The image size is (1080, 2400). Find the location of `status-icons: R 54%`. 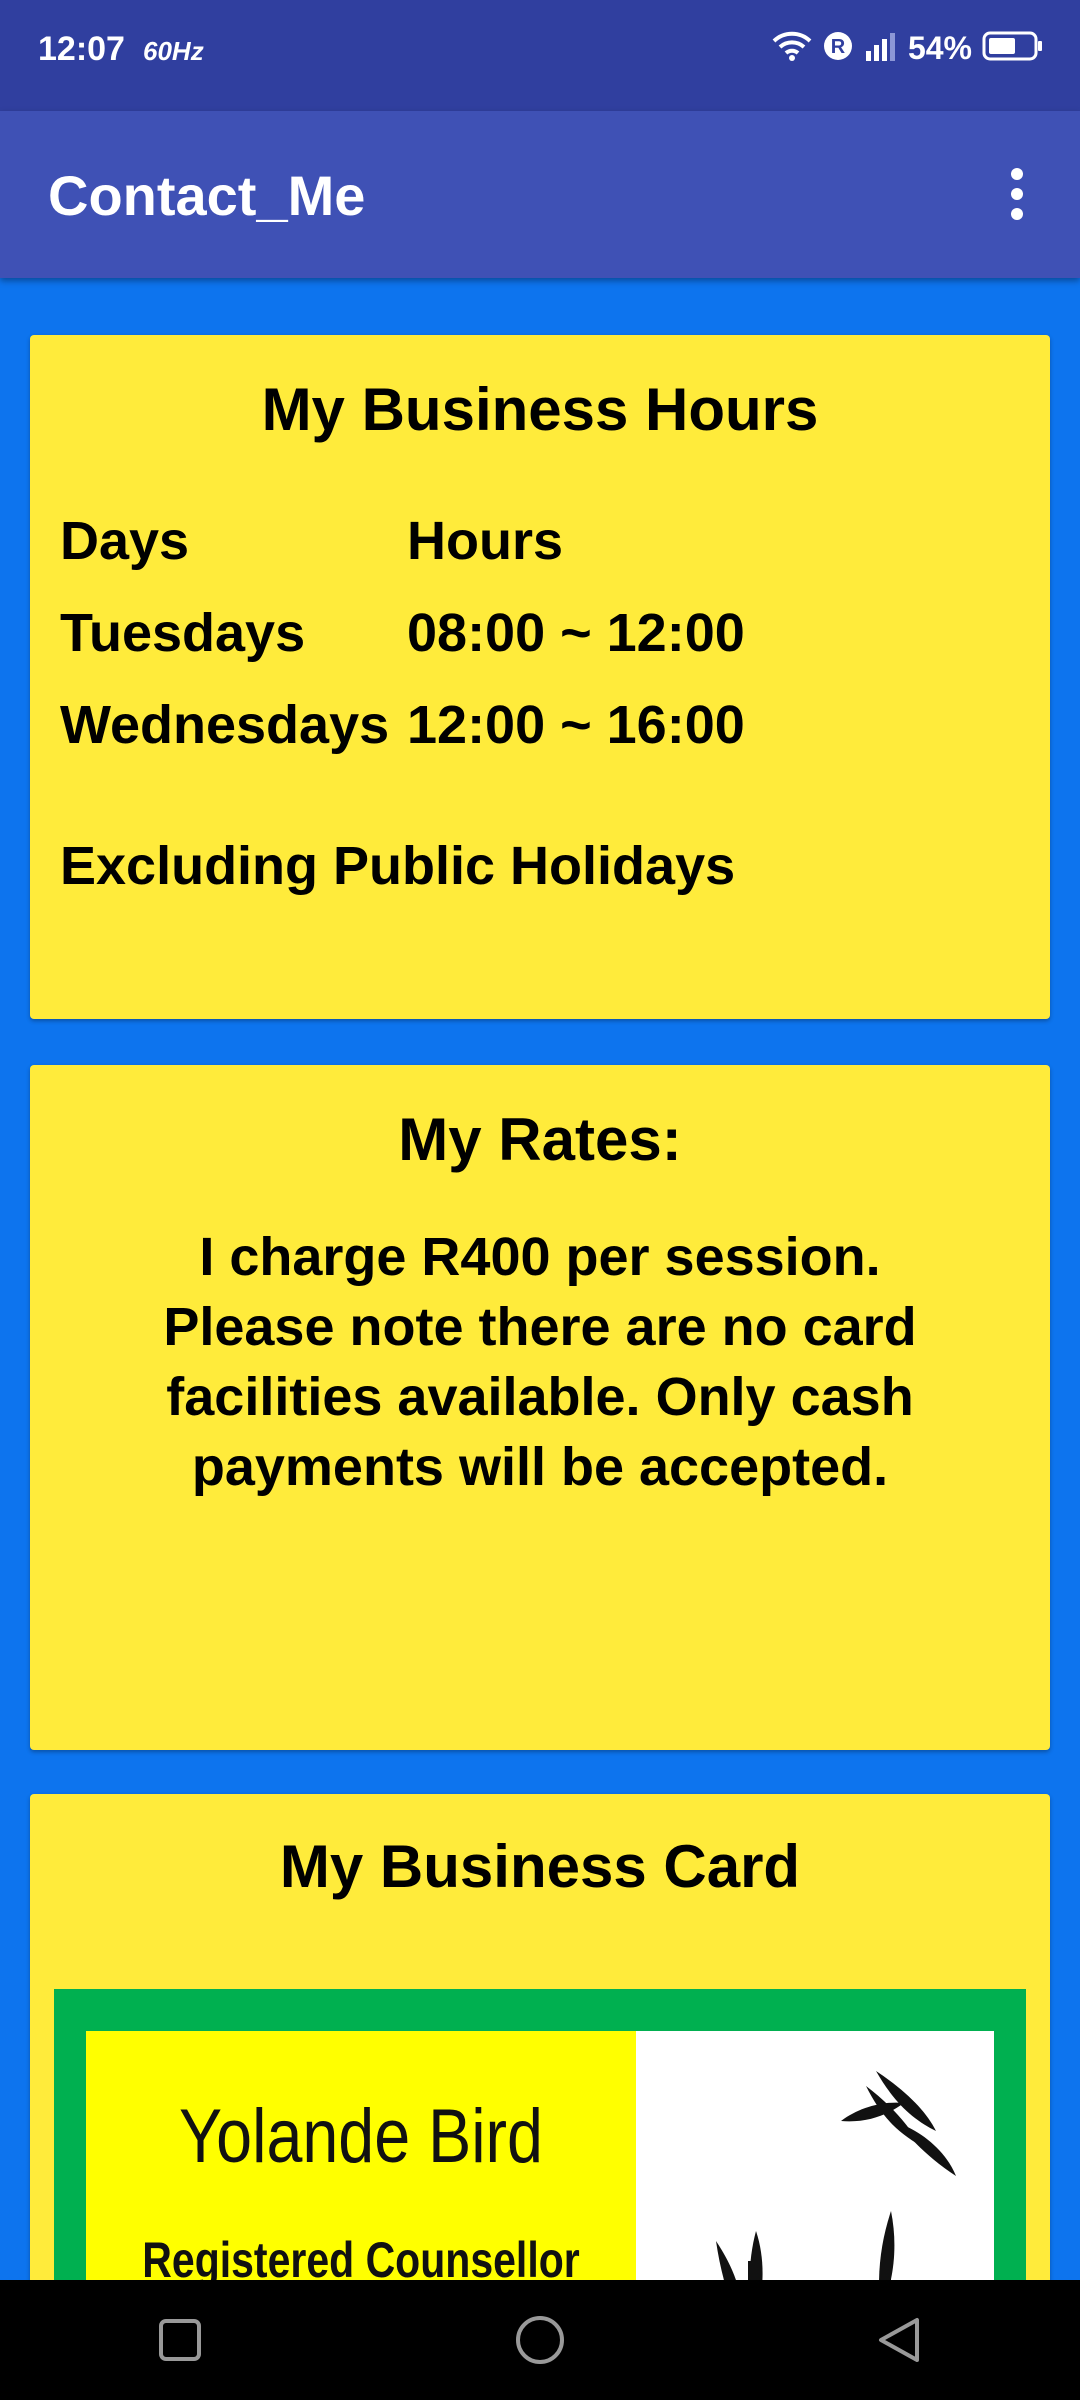

status-icons: R 54% is located at coordinates (908, 48).